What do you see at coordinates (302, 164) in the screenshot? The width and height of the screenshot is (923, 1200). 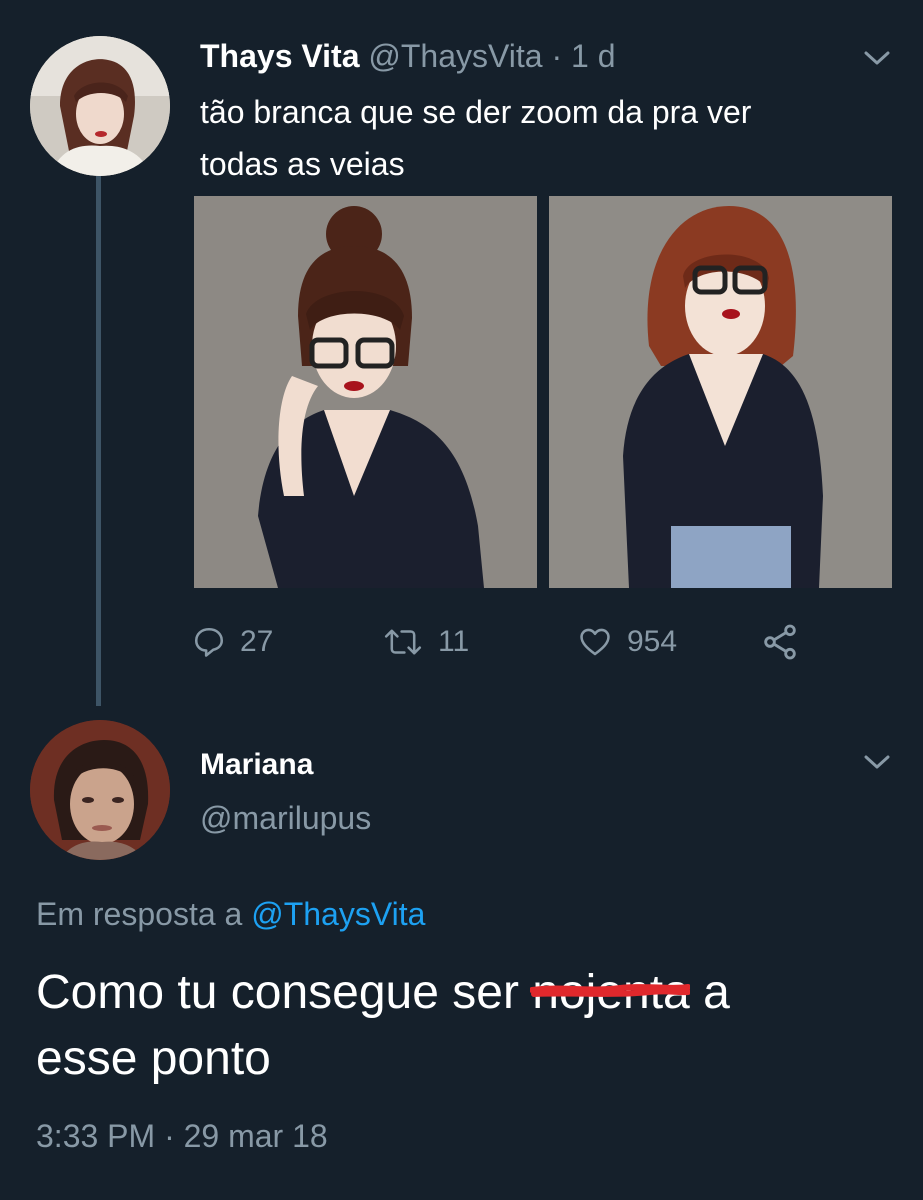 I see `tweet-text-line: todas as veias` at bounding box center [302, 164].